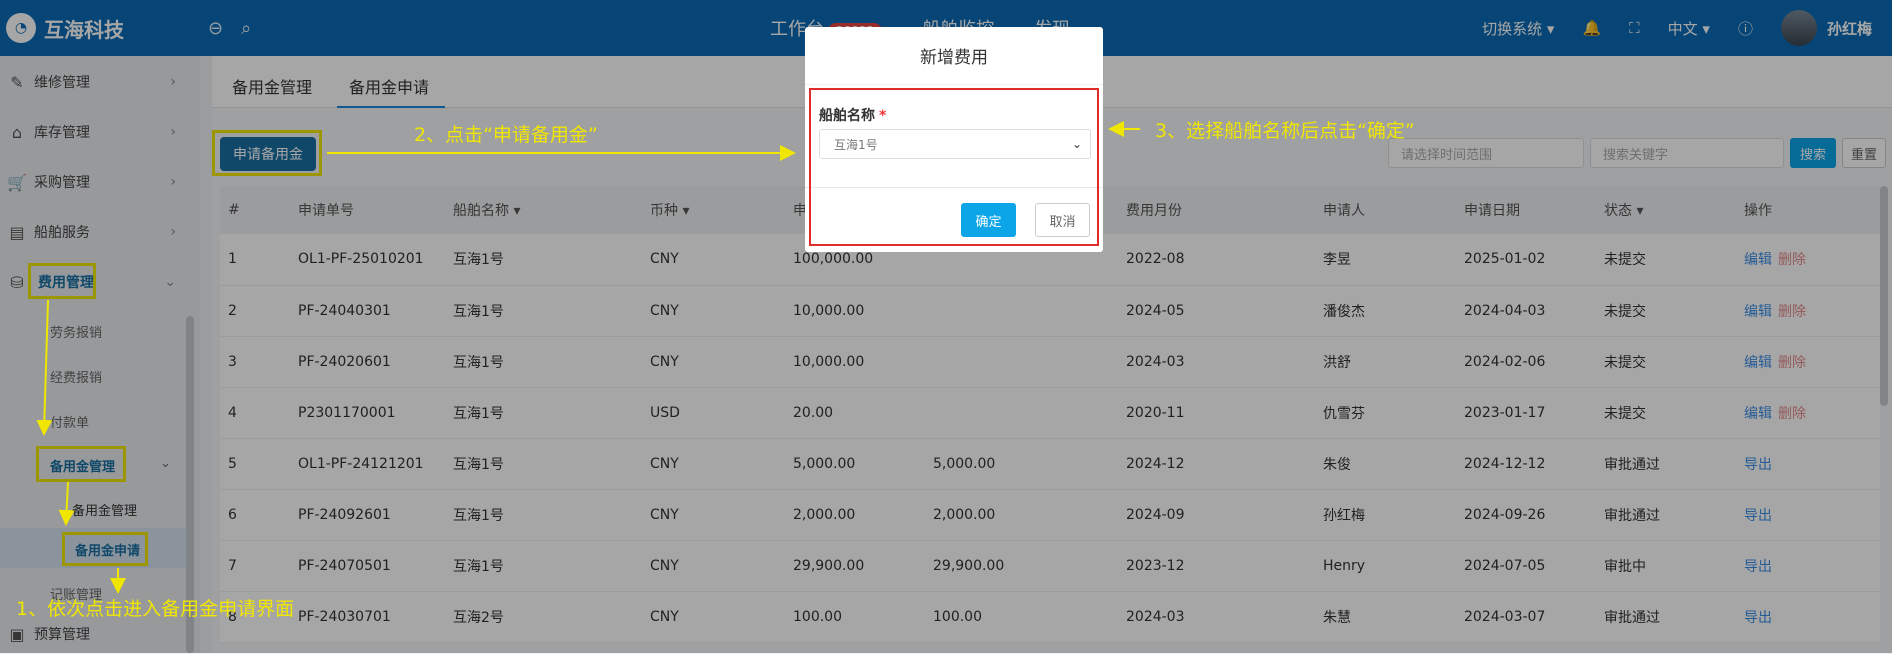 Image resolution: width=1892 pixels, height=654 pixels. What do you see at coordinates (155, 609) in the screenshot?
I see `annotation-step1: 1、依次点击进入备用金申请界面` at bounding box center [155, 609].